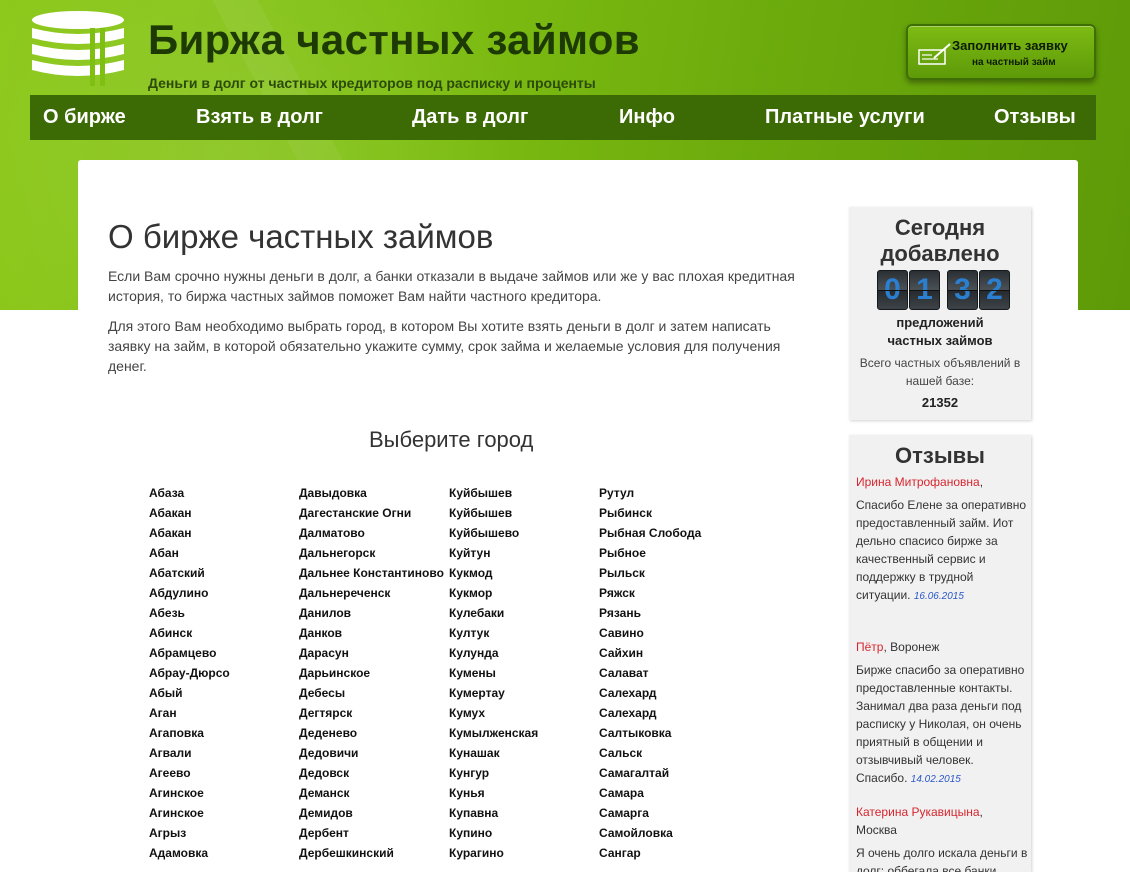 The height and width of the screenshot is (872, 1130). What do you see at coordinates (470, 833) in the screenshot?
I see `city-link: Купино` at bounding box center [470, 833].